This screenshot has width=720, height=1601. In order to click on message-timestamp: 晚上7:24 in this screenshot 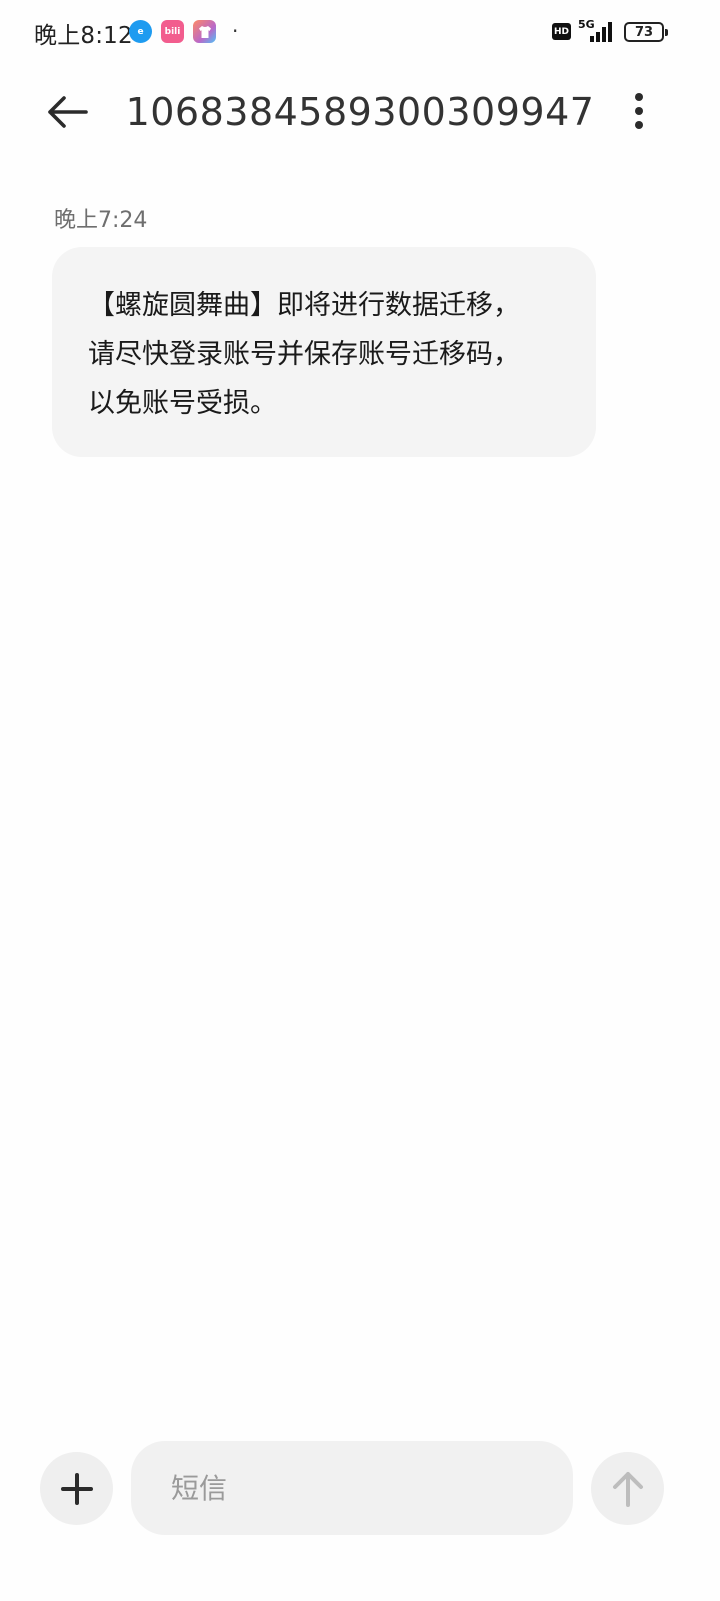, I will do `click(101, 220)`.